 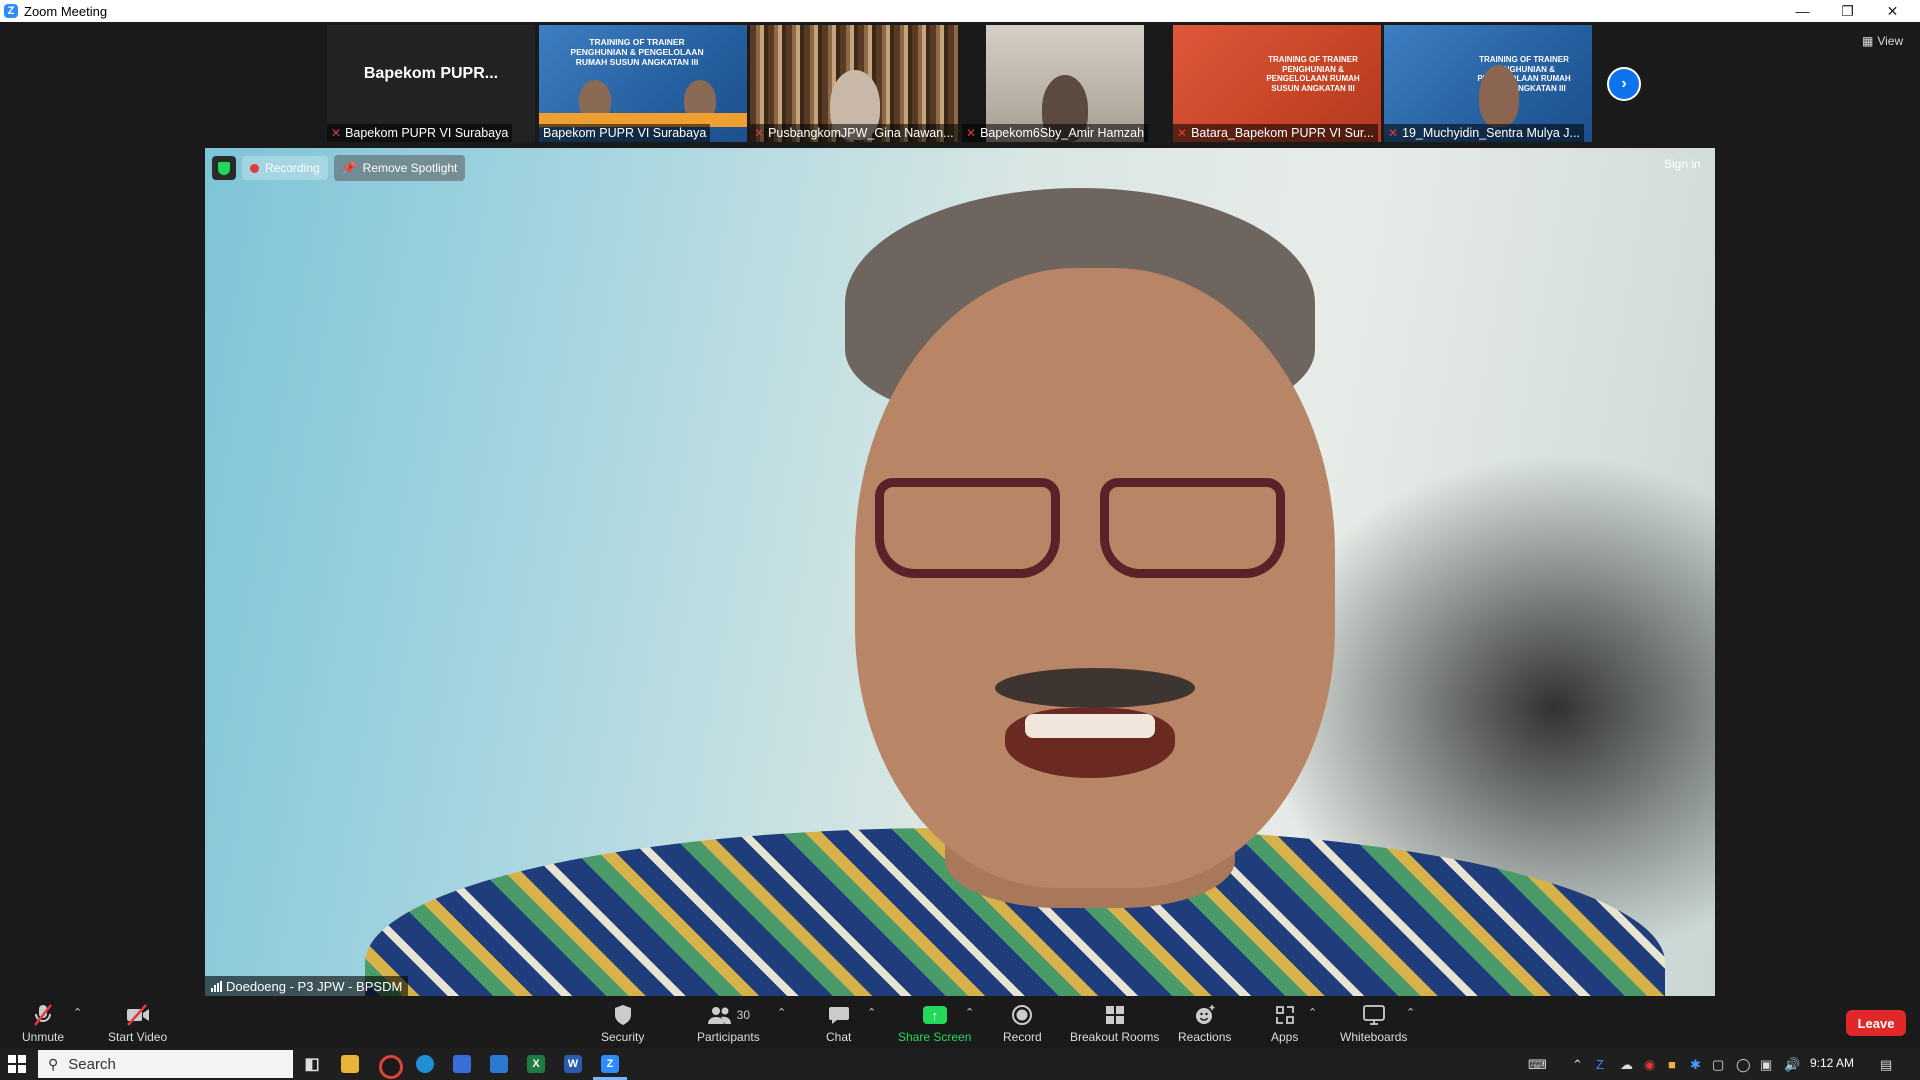 What do you see at coordinates (1095, 688) in the screenshot?
I see `speaker-mustache` at bounding box center [1095, 688].